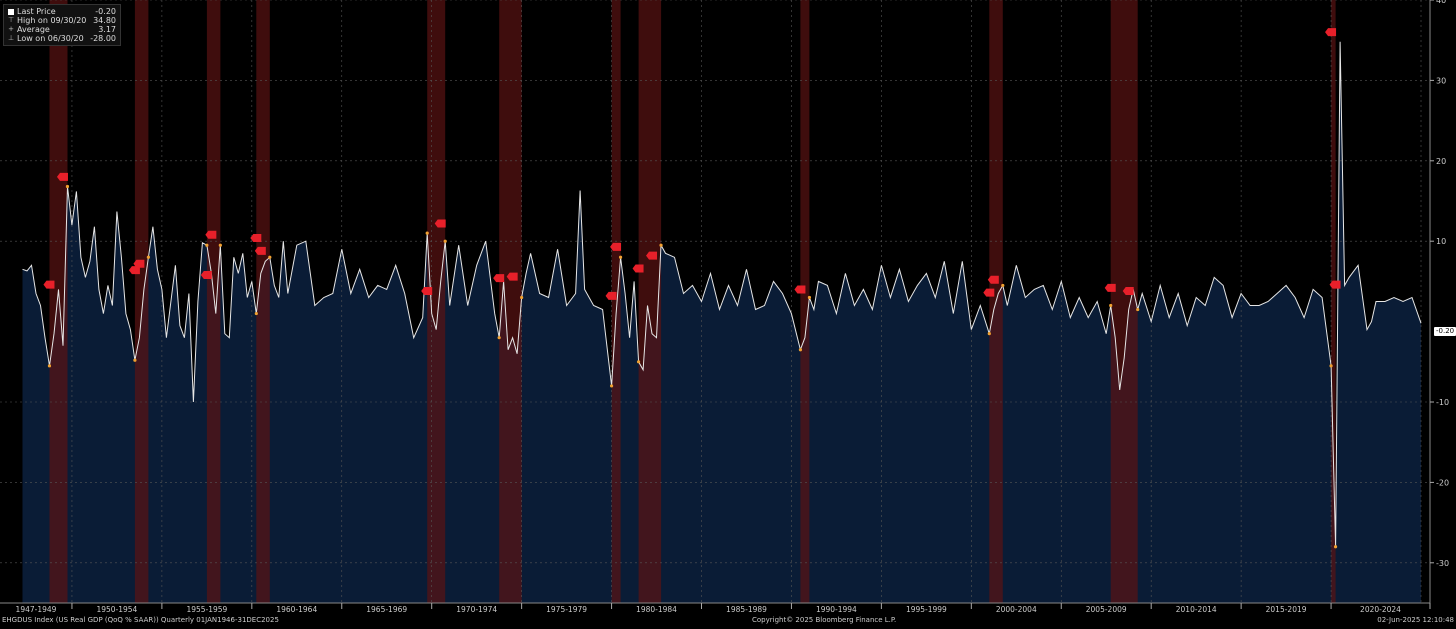  Describe the element at coordinates (1441, 80) in the screenshot. I see `y-tick-label: 30` at that location.